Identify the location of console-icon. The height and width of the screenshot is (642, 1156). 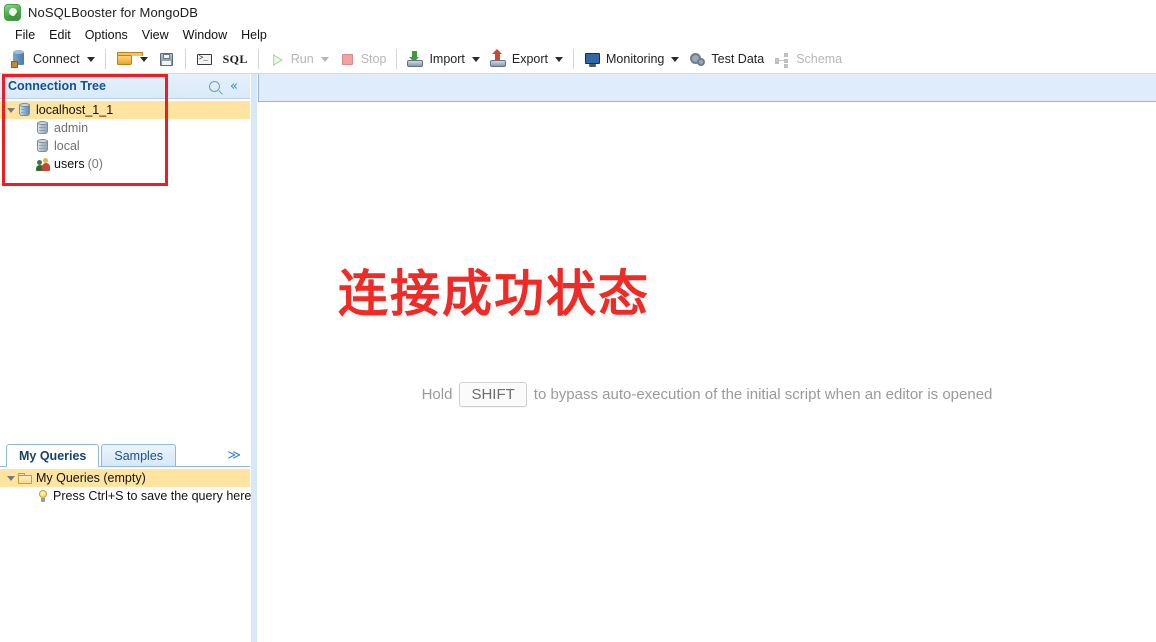
(204, 59).